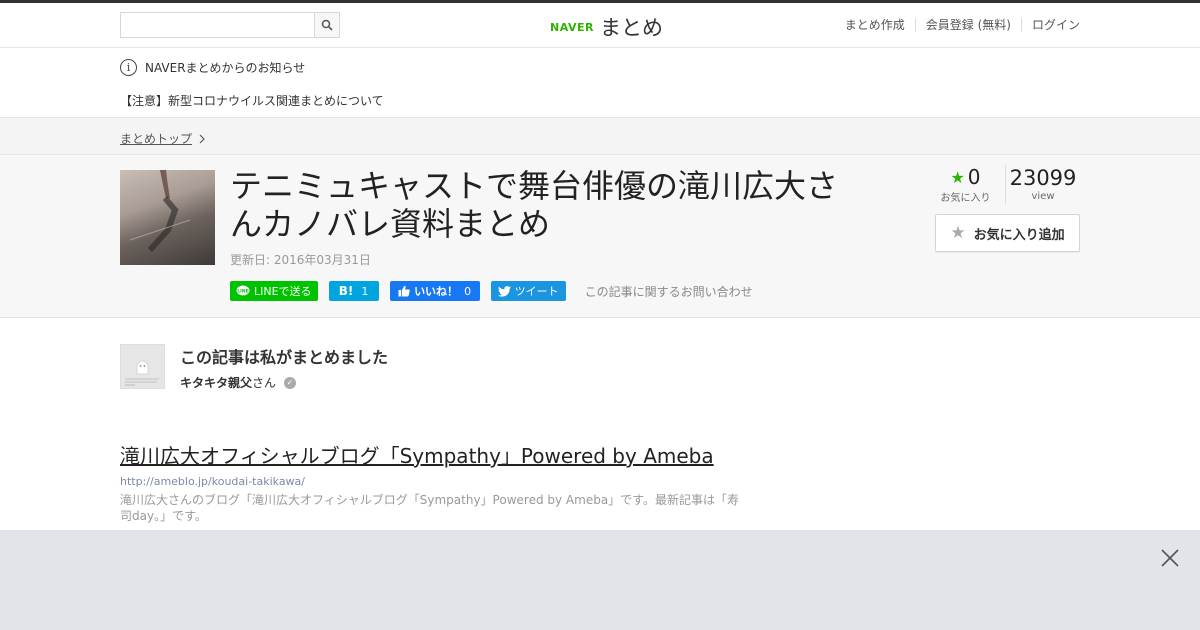 The image size is (1200, 630). What do you see at coordinates (504, 291) in the screenshot?
I see `twitter-bird-icon` at bounding box center [504, 291].